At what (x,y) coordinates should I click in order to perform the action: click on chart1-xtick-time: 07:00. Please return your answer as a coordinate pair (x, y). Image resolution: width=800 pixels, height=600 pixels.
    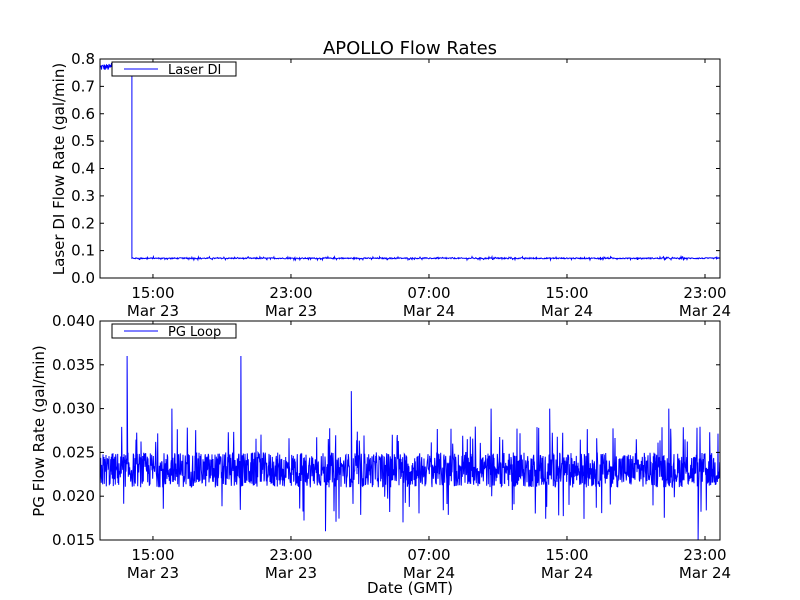
    Looking at the image, I should click on (428, 555).